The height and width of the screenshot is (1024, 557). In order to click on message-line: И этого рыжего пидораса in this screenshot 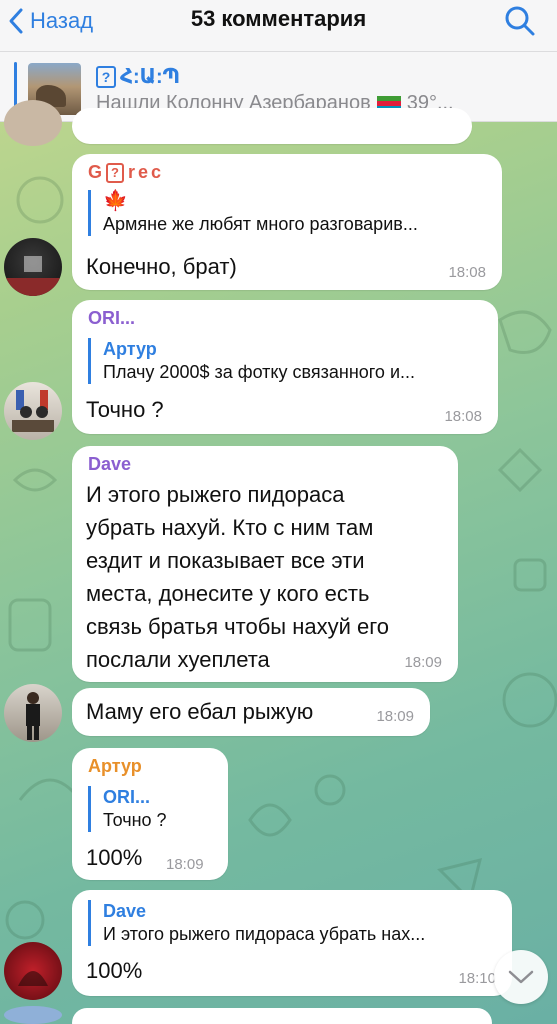, I will do `click(215, 494)`.